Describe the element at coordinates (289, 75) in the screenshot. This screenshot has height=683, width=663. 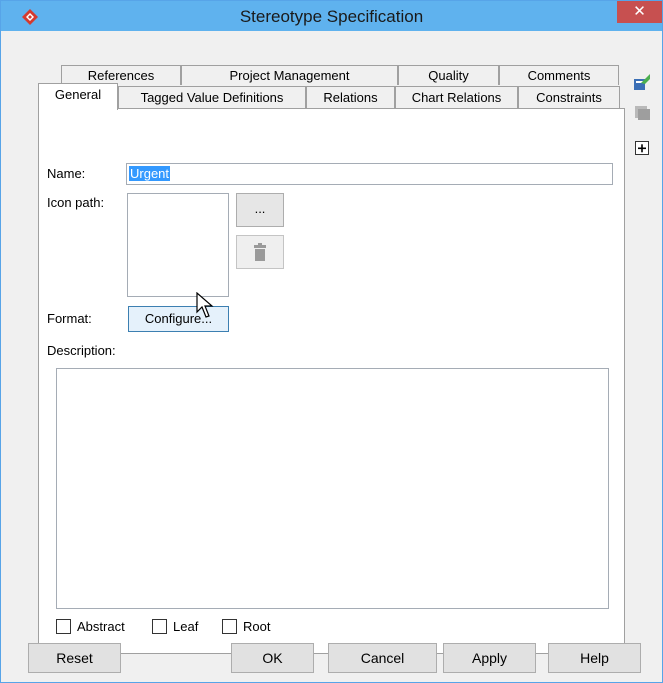
I see `tab-project-management: Project Management` at that location.